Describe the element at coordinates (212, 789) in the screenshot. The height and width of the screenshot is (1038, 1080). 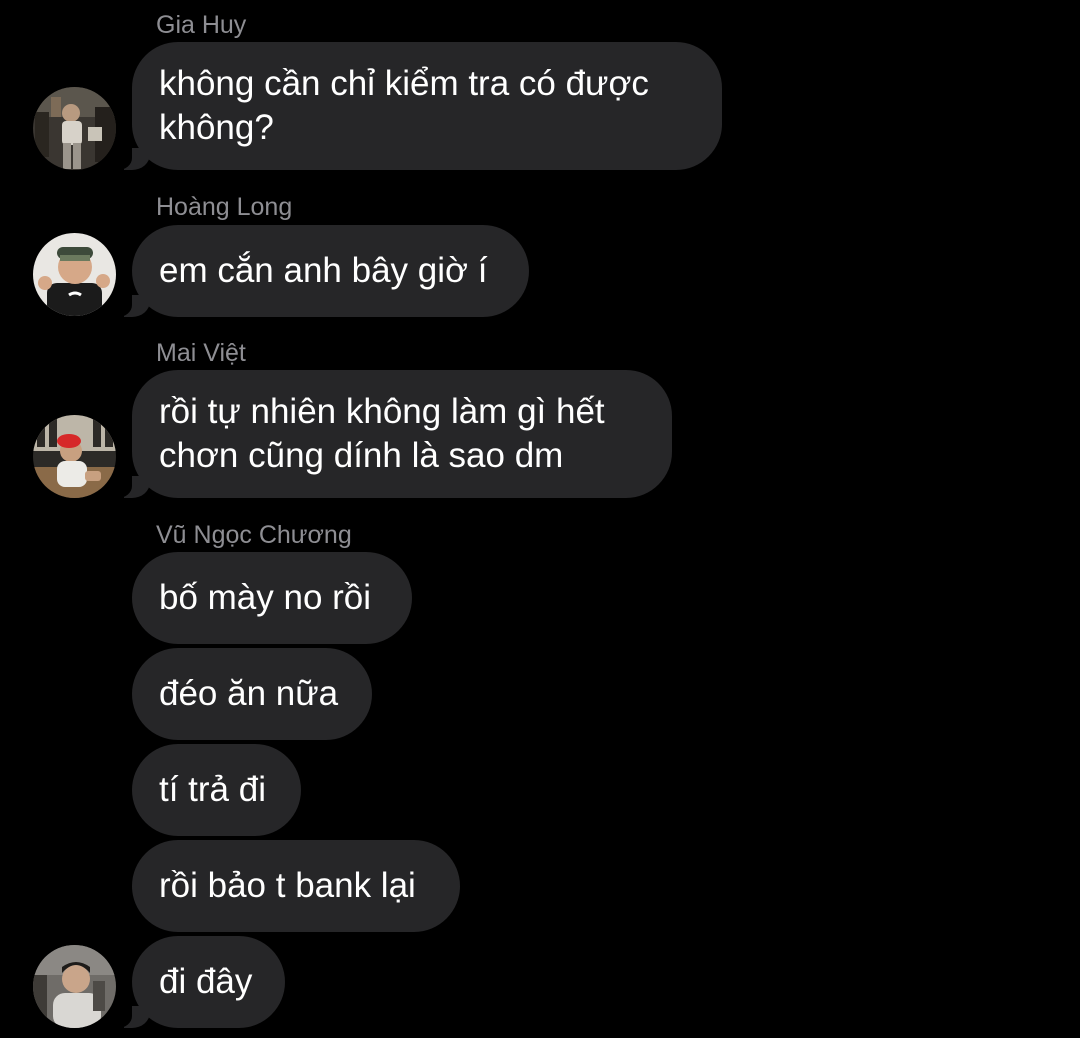
I see `message-text: tí trả đi` at that location.